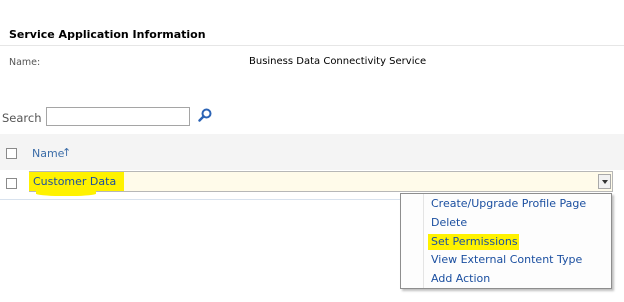 This screenshot has width=624, height=302. Describe the element at coordinates (460, 278) in the screenshot. I see `menu-item-add-action: Add Action` at that location.